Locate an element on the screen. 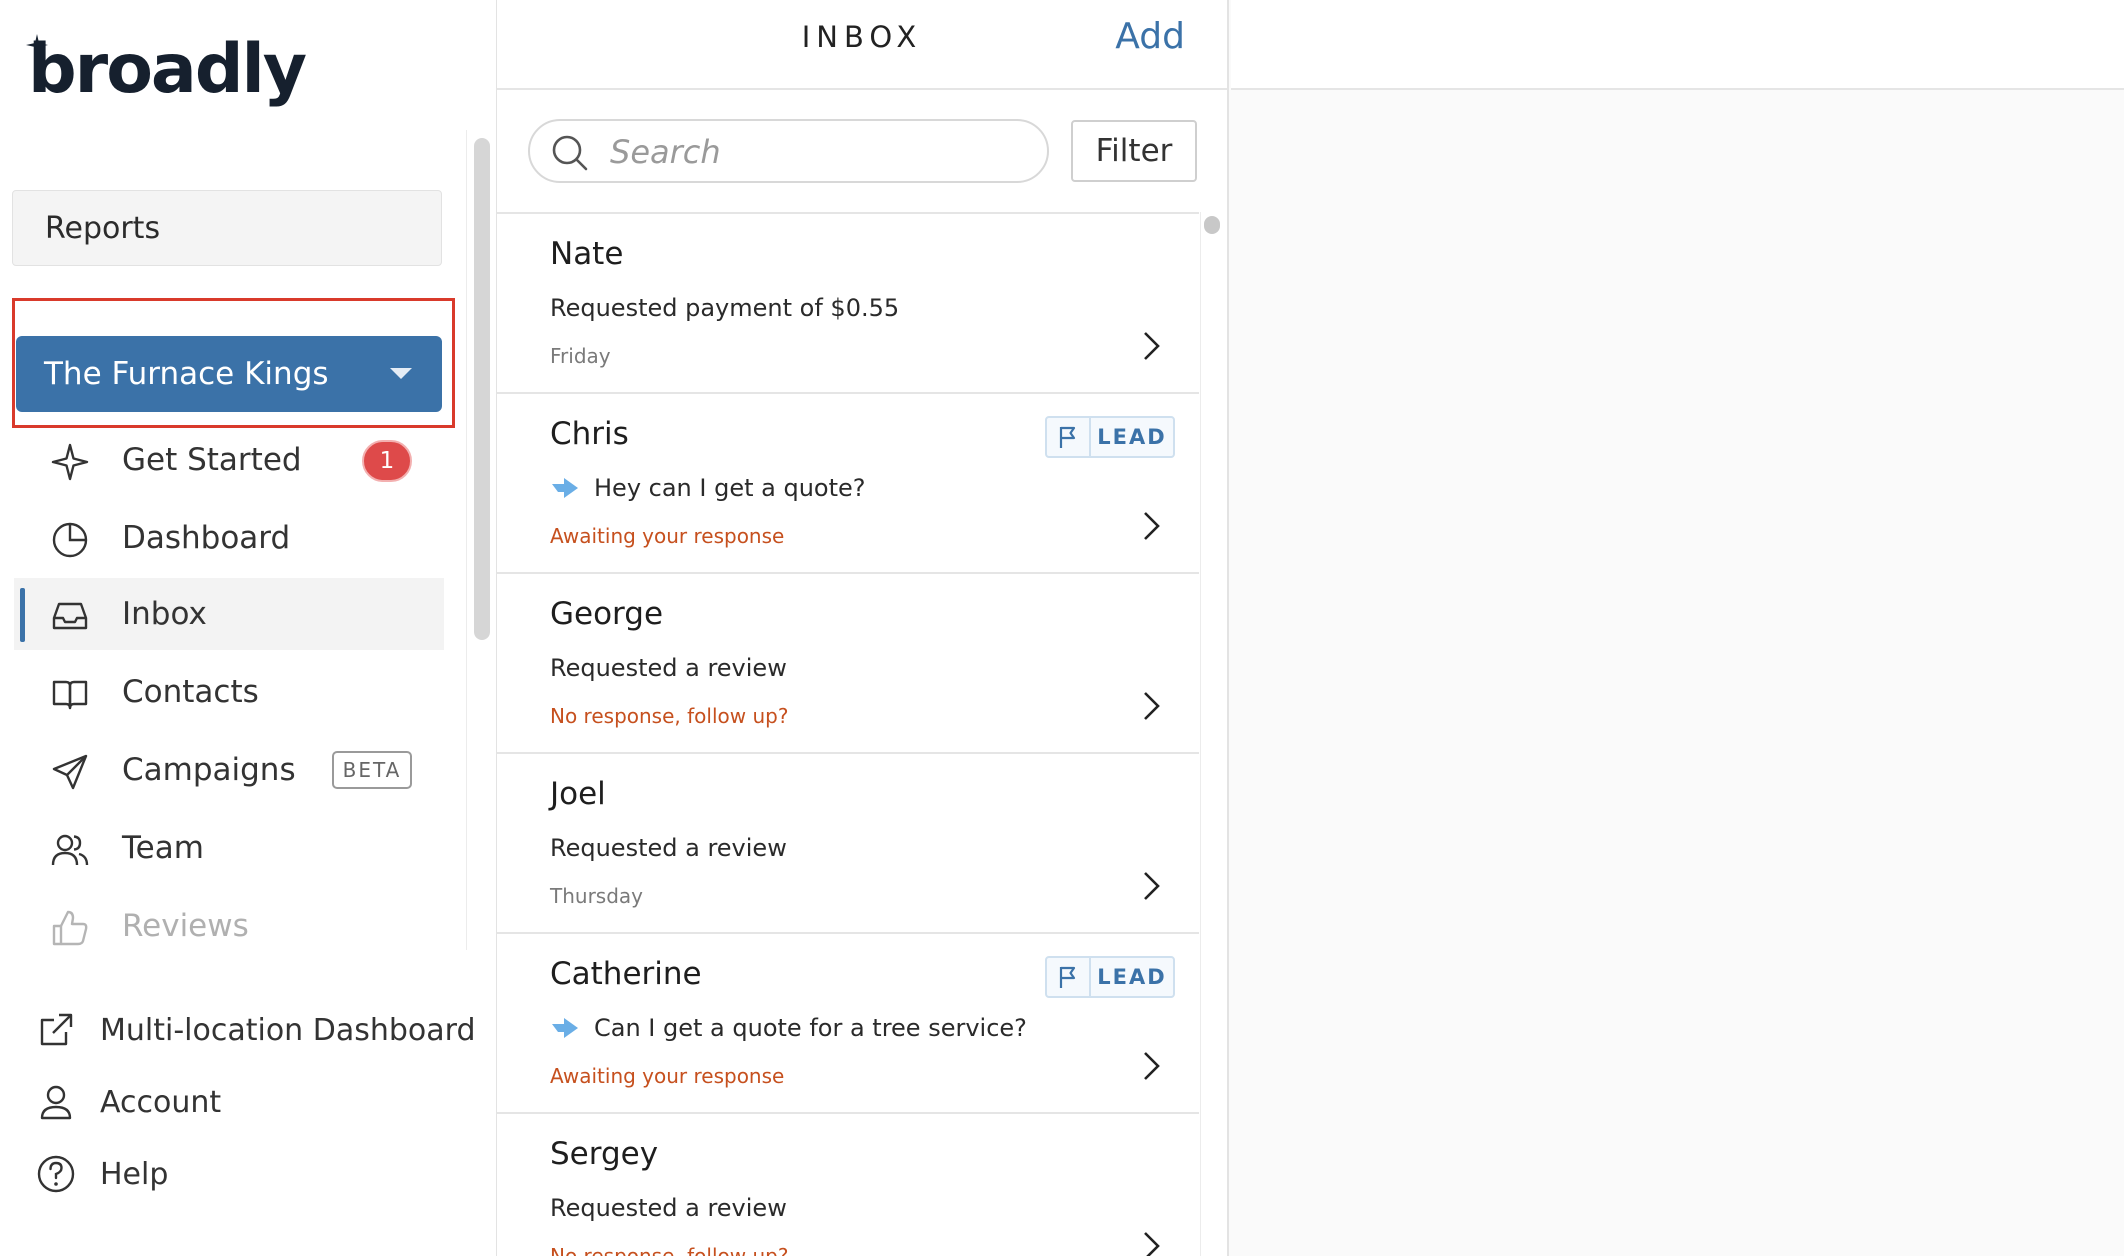 This screenshot has height=1256, width=2124. location-name: The Furnace Kings is located at coordinates (186, 374).